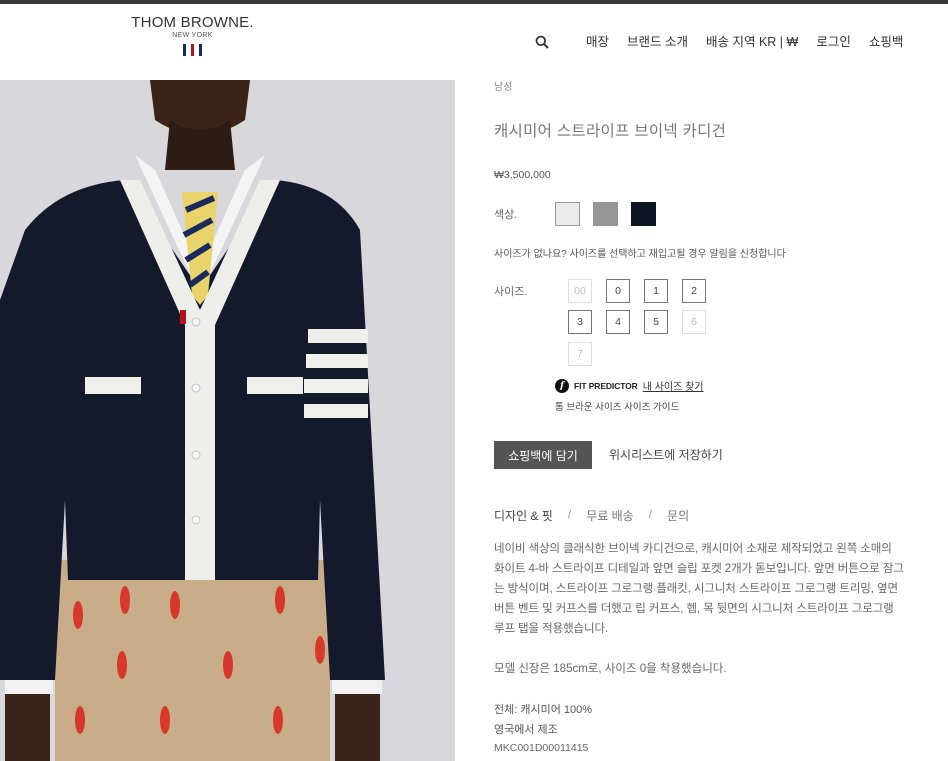 The height and width of the screenshot is (761, 948). Describe the element at coordinates (886, 40) in the screenshot. I see `nav-shopping-bag: 쇼핑백` at that location.